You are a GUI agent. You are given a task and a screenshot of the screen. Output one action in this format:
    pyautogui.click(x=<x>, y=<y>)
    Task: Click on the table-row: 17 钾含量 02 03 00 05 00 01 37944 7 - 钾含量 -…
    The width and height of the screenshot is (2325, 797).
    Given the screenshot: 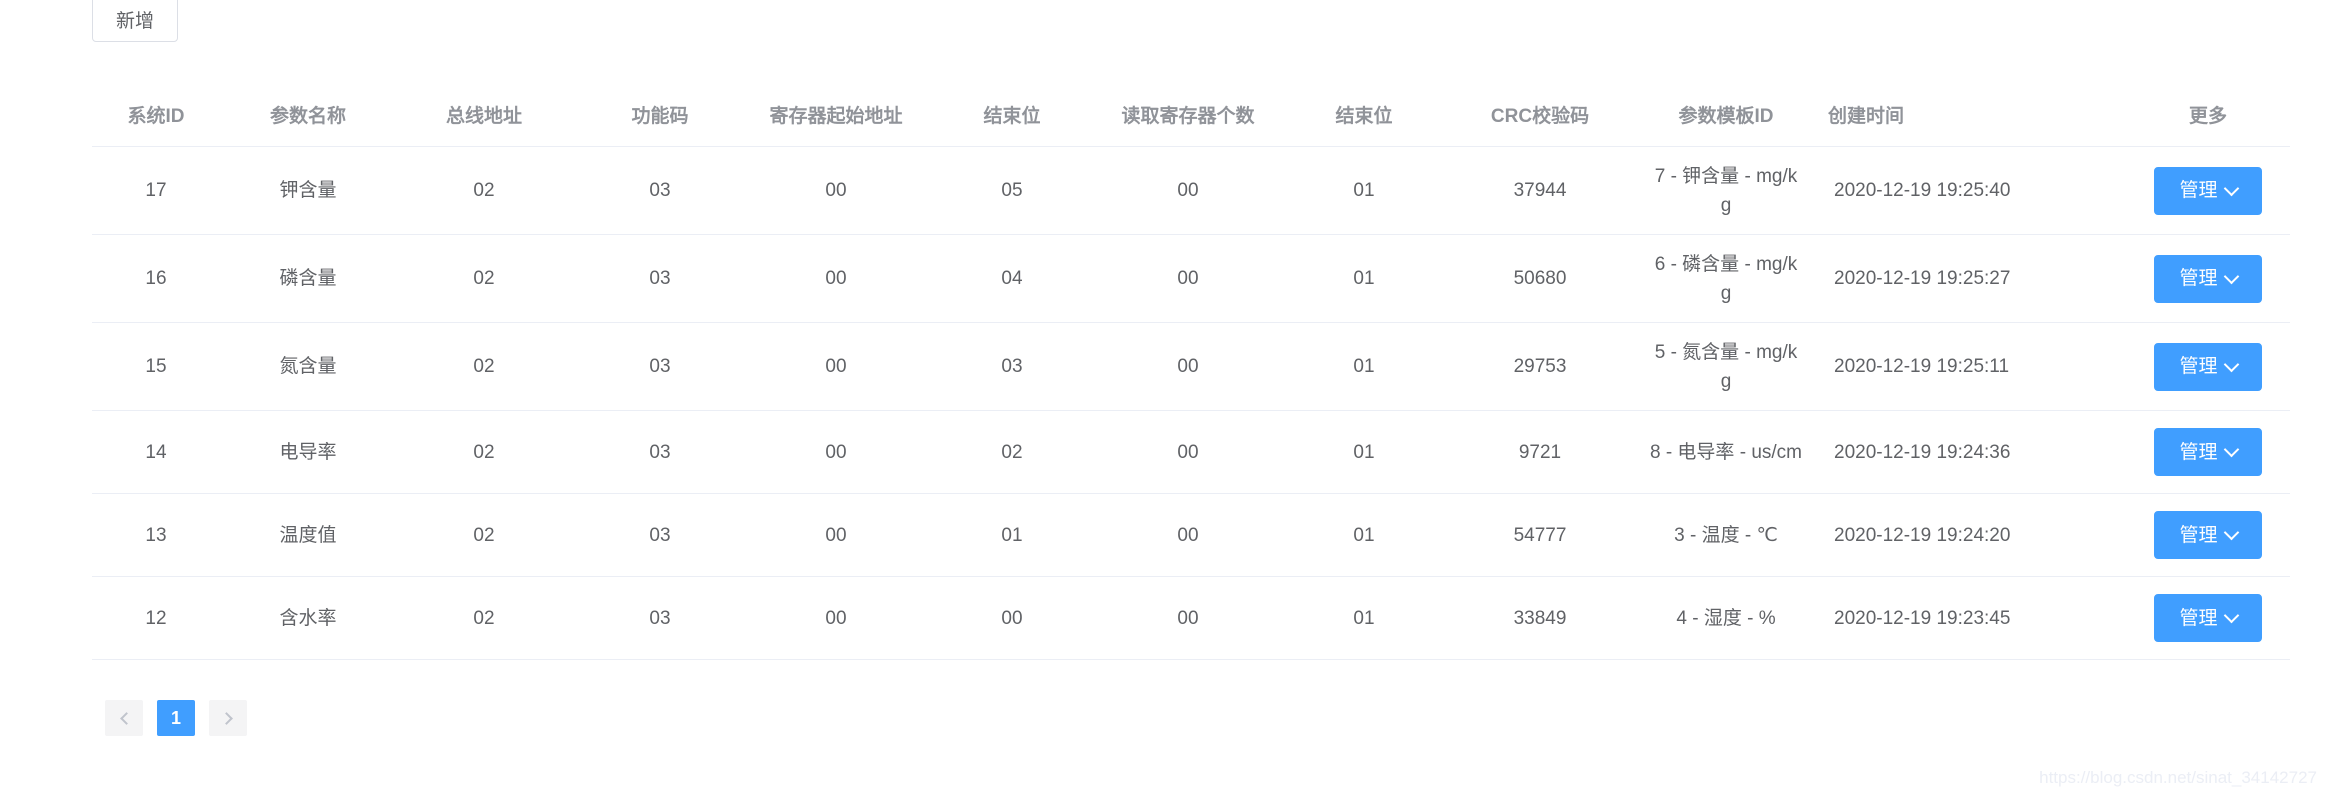 What is the action you would take?
    pyautogui.click(x=1191, y=191)
    